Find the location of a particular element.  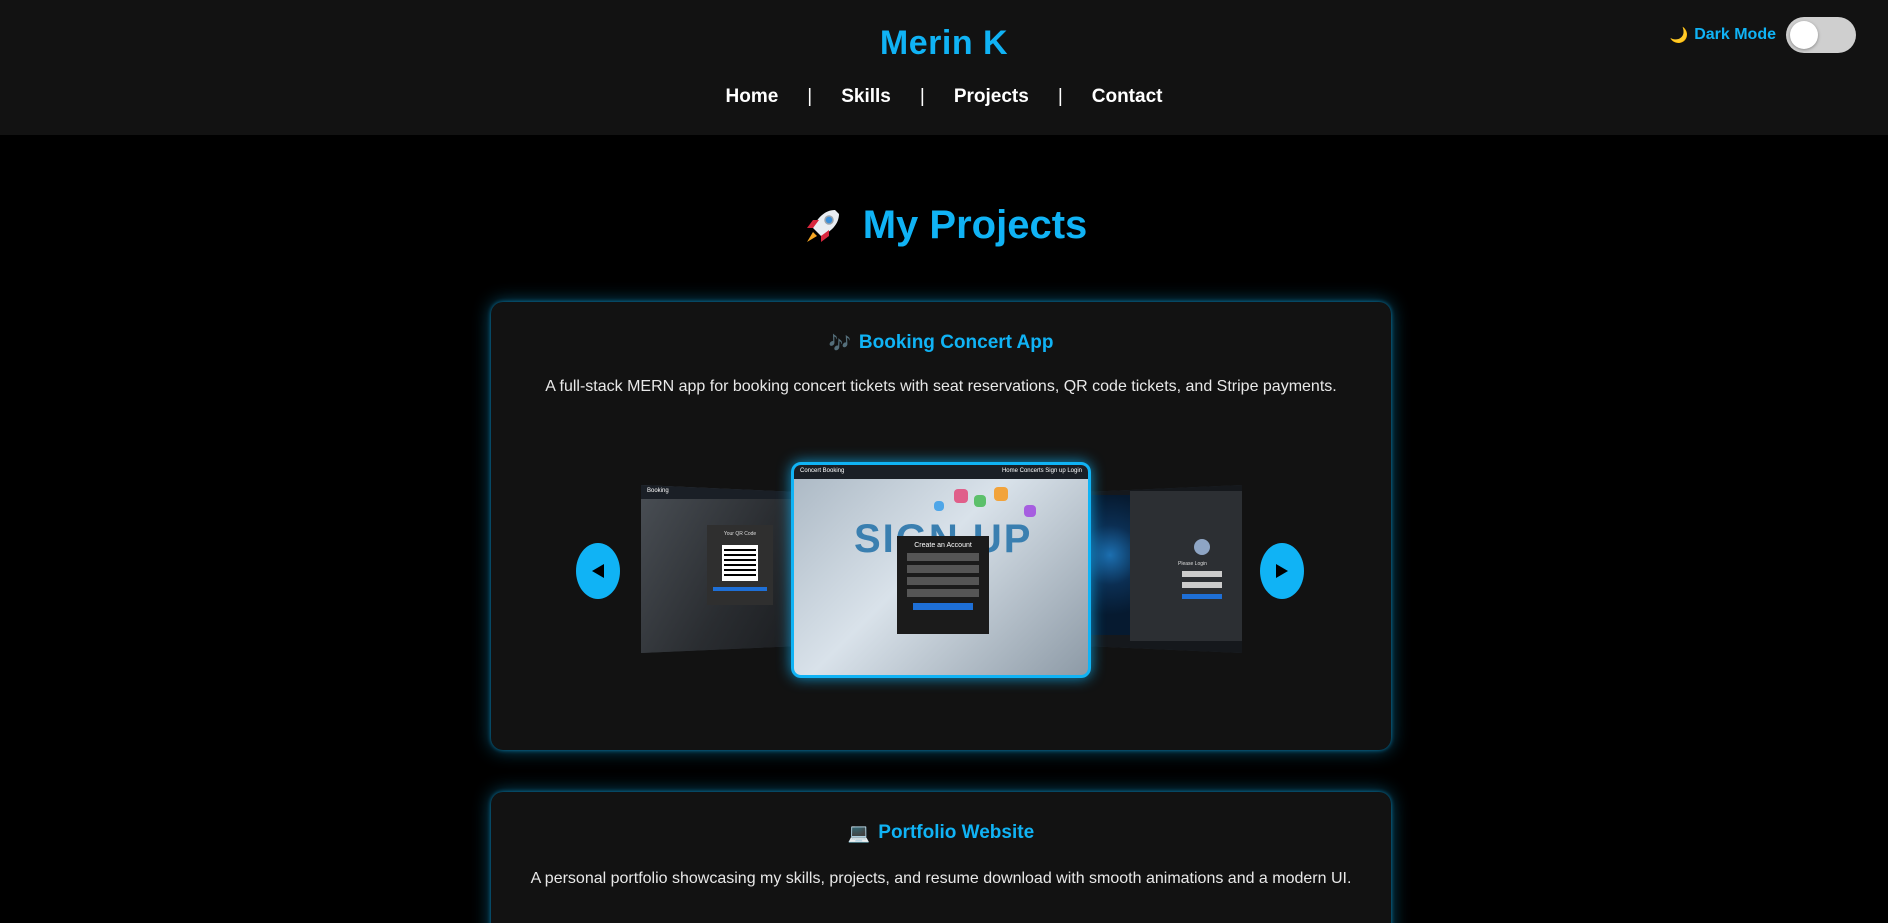

signup-modal: Create an Account is located at coordinates (943, 585).